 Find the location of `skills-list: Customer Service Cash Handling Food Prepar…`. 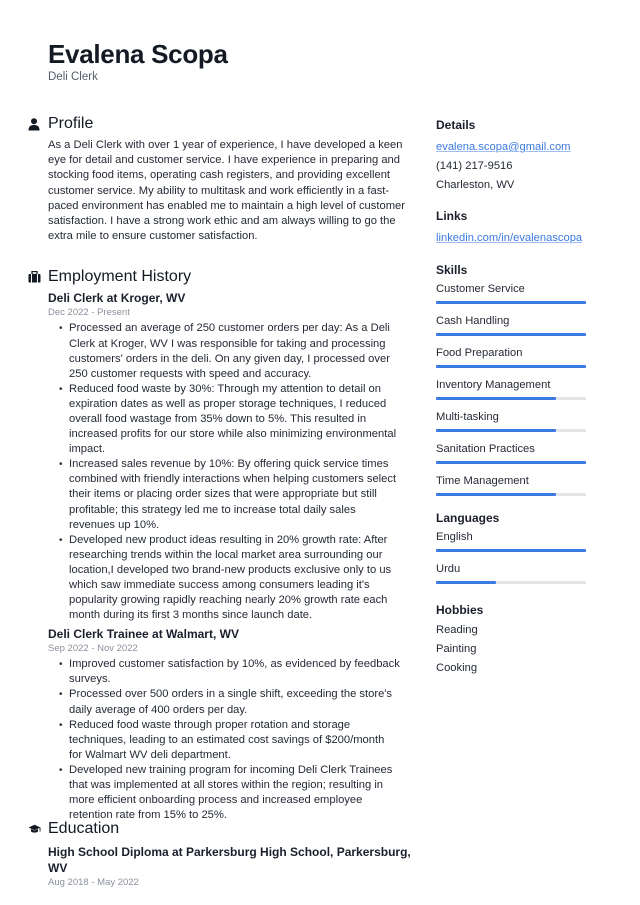

skills-list: Customer Service Cash Handling Food Prepar… is located at coordinates (511, 387).